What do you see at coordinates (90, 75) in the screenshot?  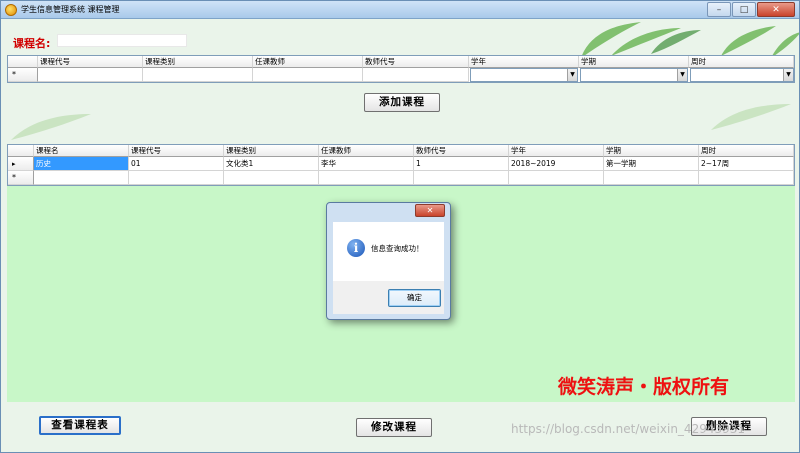 I see `input-course-code` at bounding box center [90, 75].